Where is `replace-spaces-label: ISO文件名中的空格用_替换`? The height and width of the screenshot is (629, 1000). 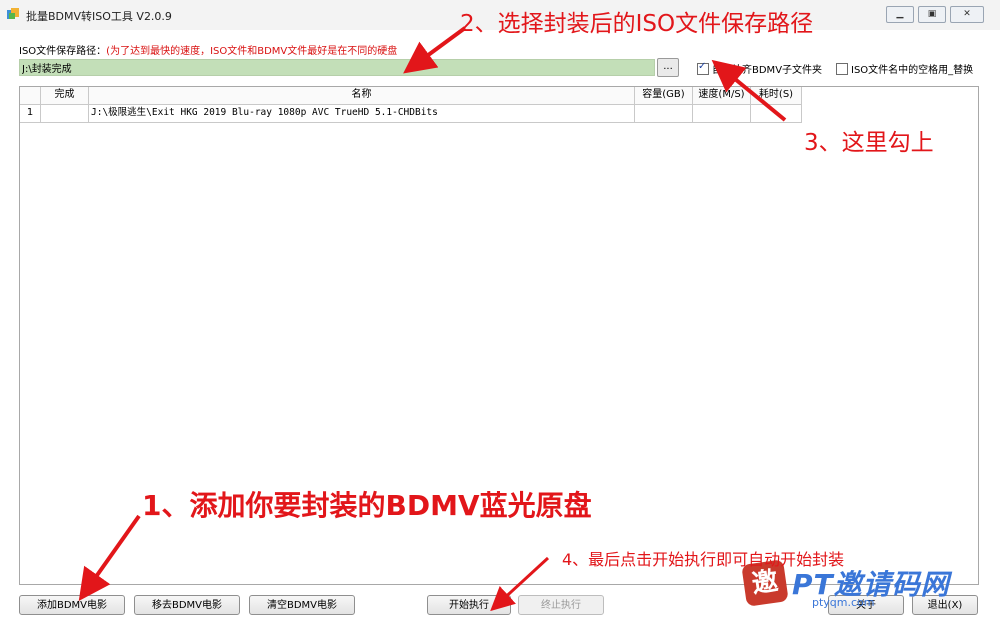
replace-spaces-label: ISO文件名中的空格用_替换 is located at coordinates (912, 70).